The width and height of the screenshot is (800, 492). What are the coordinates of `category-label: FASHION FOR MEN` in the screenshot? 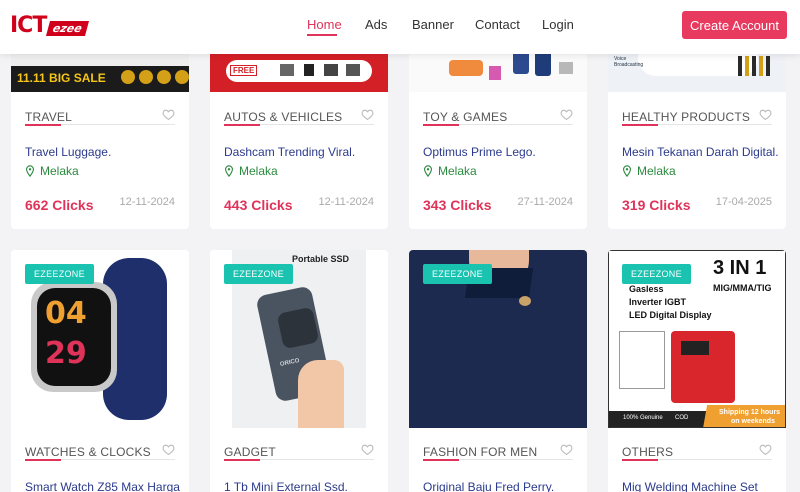 It's located at (480, 452).